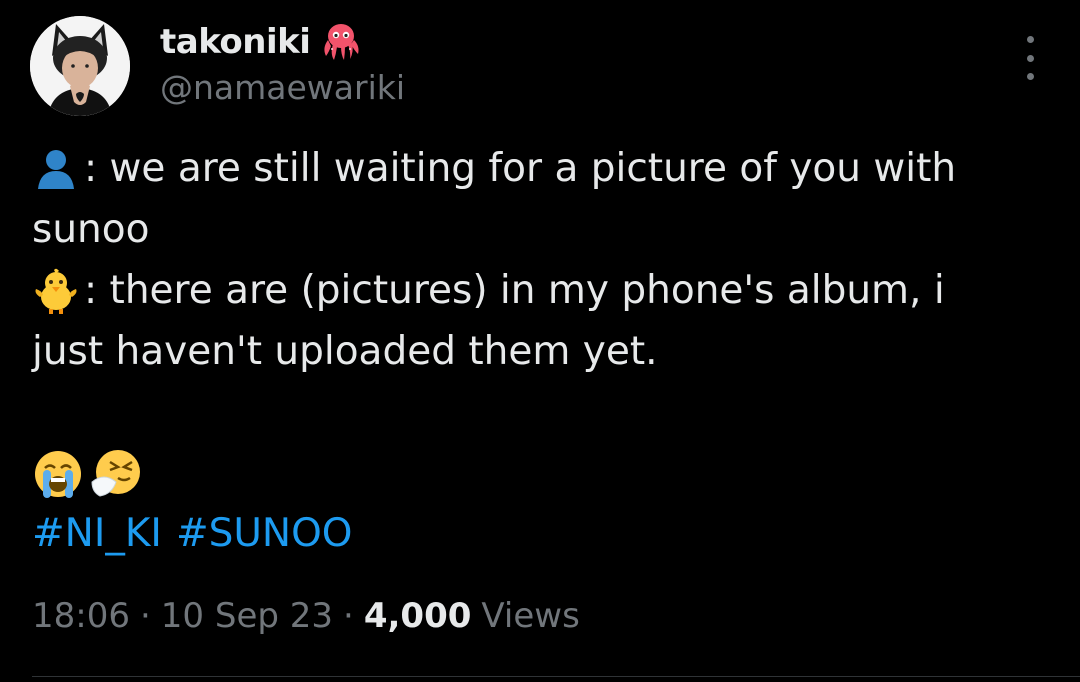 The height and width of the screenshot is (682, 1080). I want to click on views-label: Views, so click(530, 616).